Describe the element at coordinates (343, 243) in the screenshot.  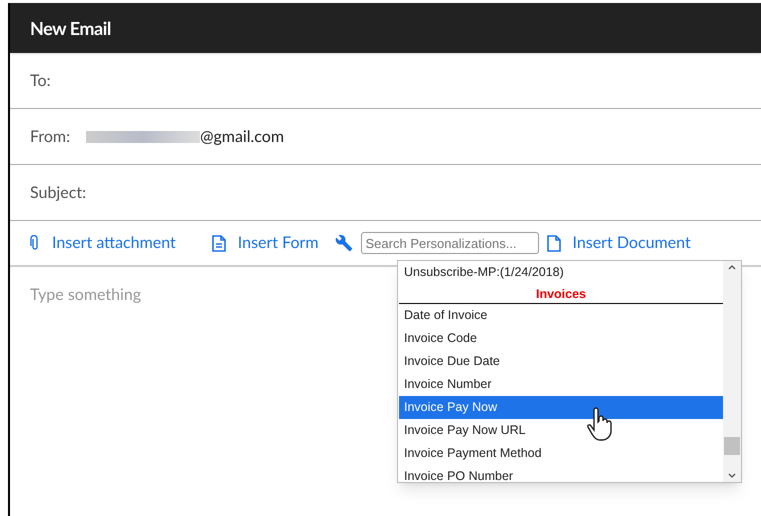
I see `wrench-icon` at that location.